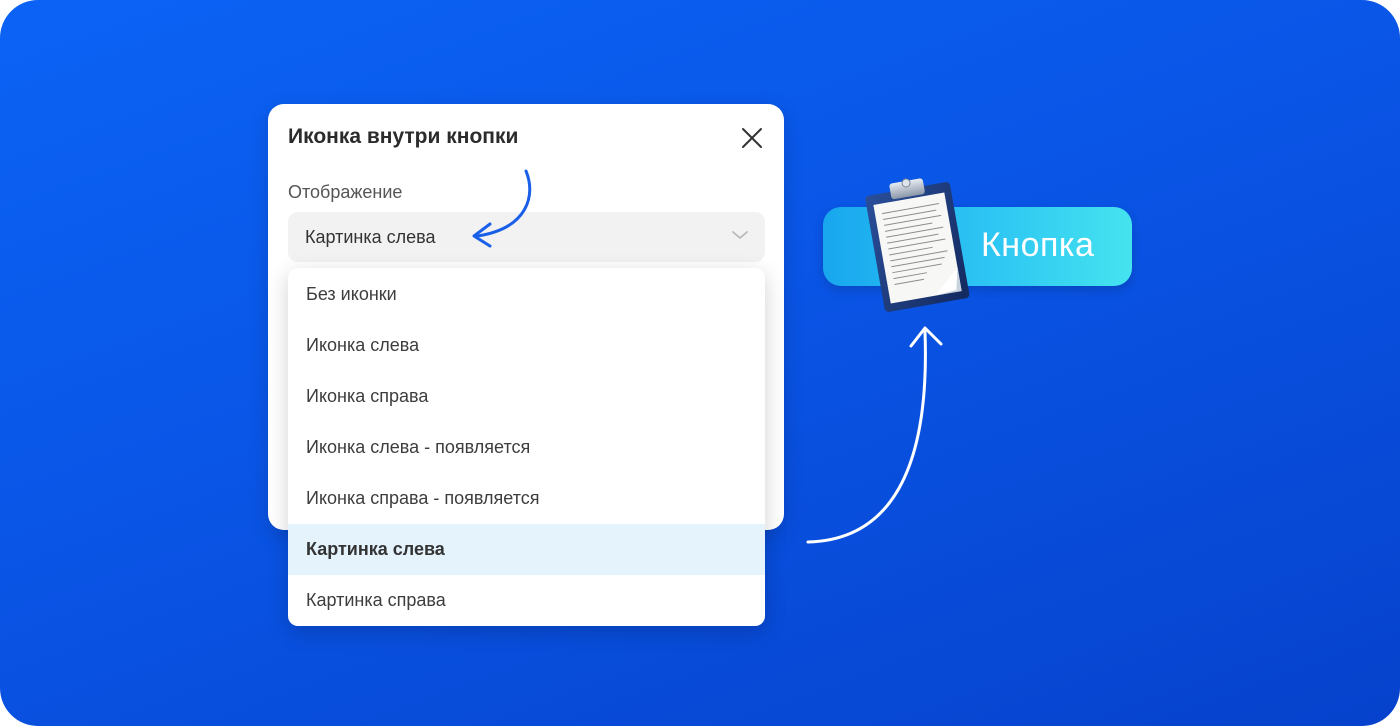 The image size is (1400, 726). Describe the element at coordinates (866, 437) in the screenshot. I see `white-annotation-arrow` at that location.